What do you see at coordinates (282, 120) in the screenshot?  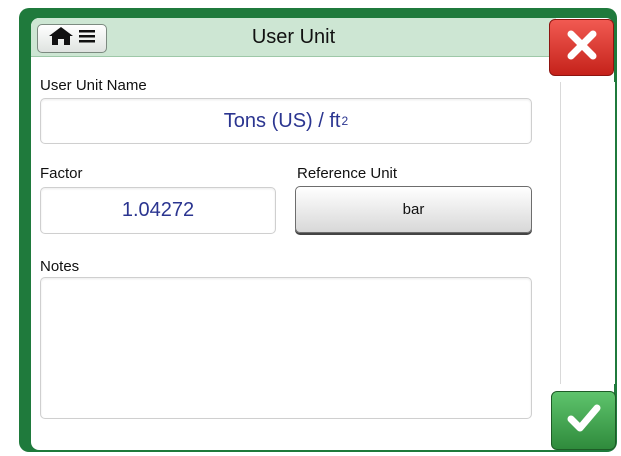 I see `user-unit-name-value: Tons (US) / ft` at bounding box center [282, 120].